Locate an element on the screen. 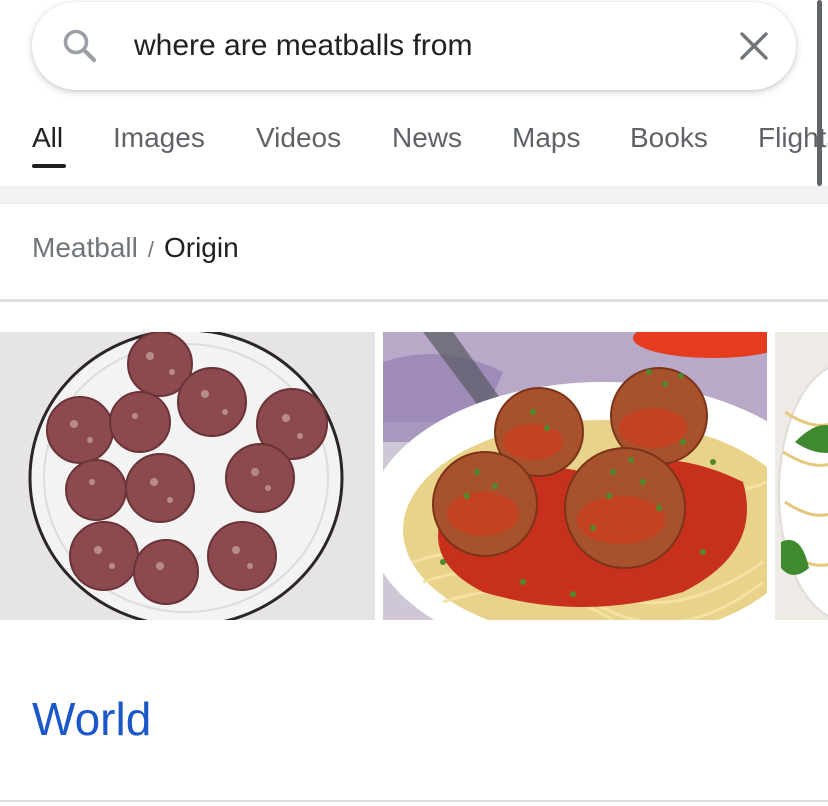  tab-books: Books is located at coordinates (669, 138).